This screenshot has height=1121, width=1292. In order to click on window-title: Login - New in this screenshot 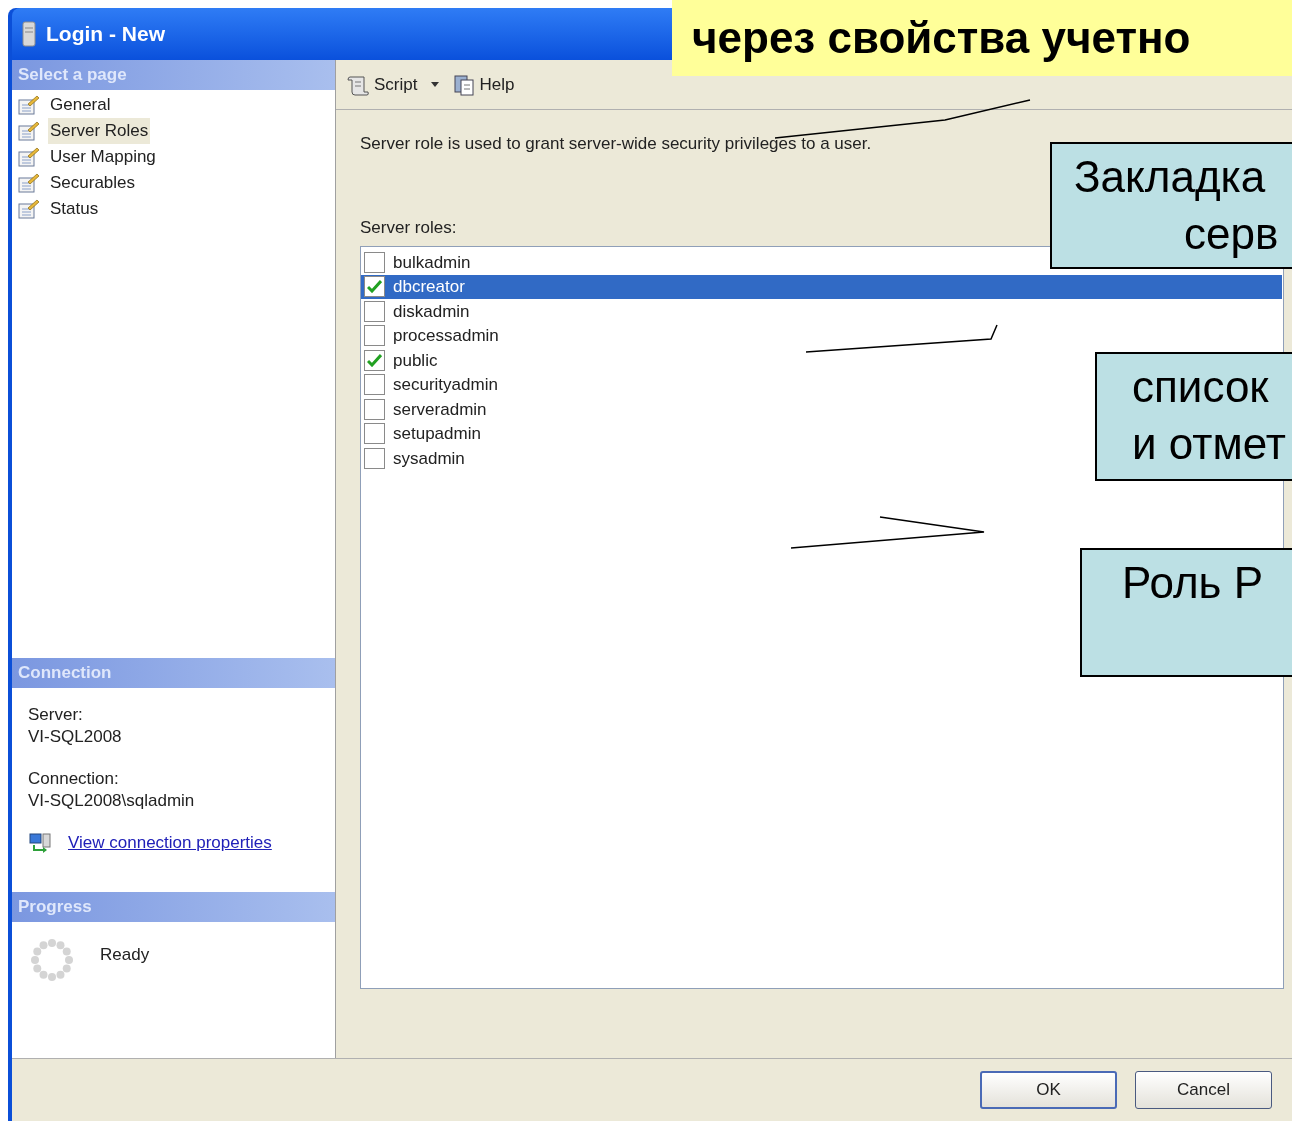, I will do `click(105, 34)`.